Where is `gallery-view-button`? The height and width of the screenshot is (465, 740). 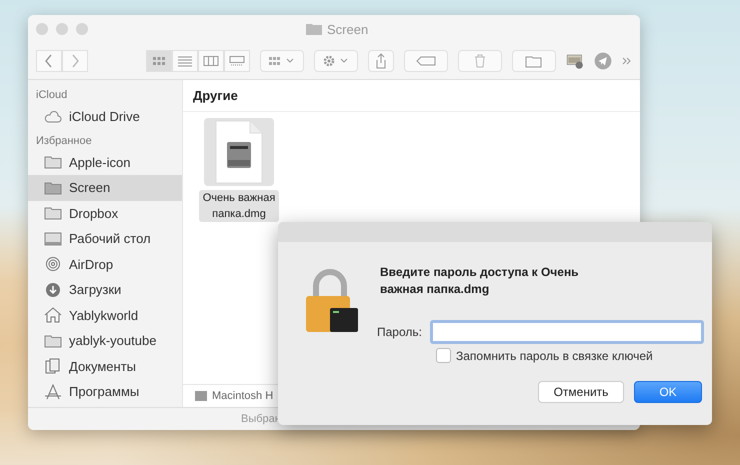 gallery-view-button is located at coordinates (237, 61).